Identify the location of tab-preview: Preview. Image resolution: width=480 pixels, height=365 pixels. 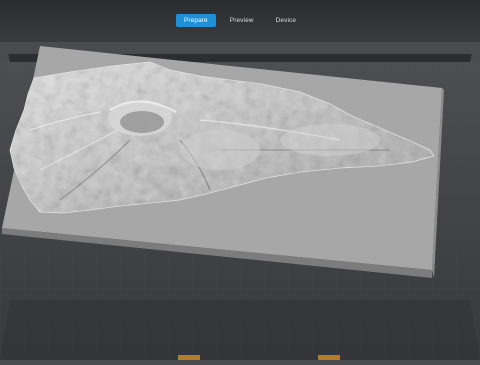
(242, 20).